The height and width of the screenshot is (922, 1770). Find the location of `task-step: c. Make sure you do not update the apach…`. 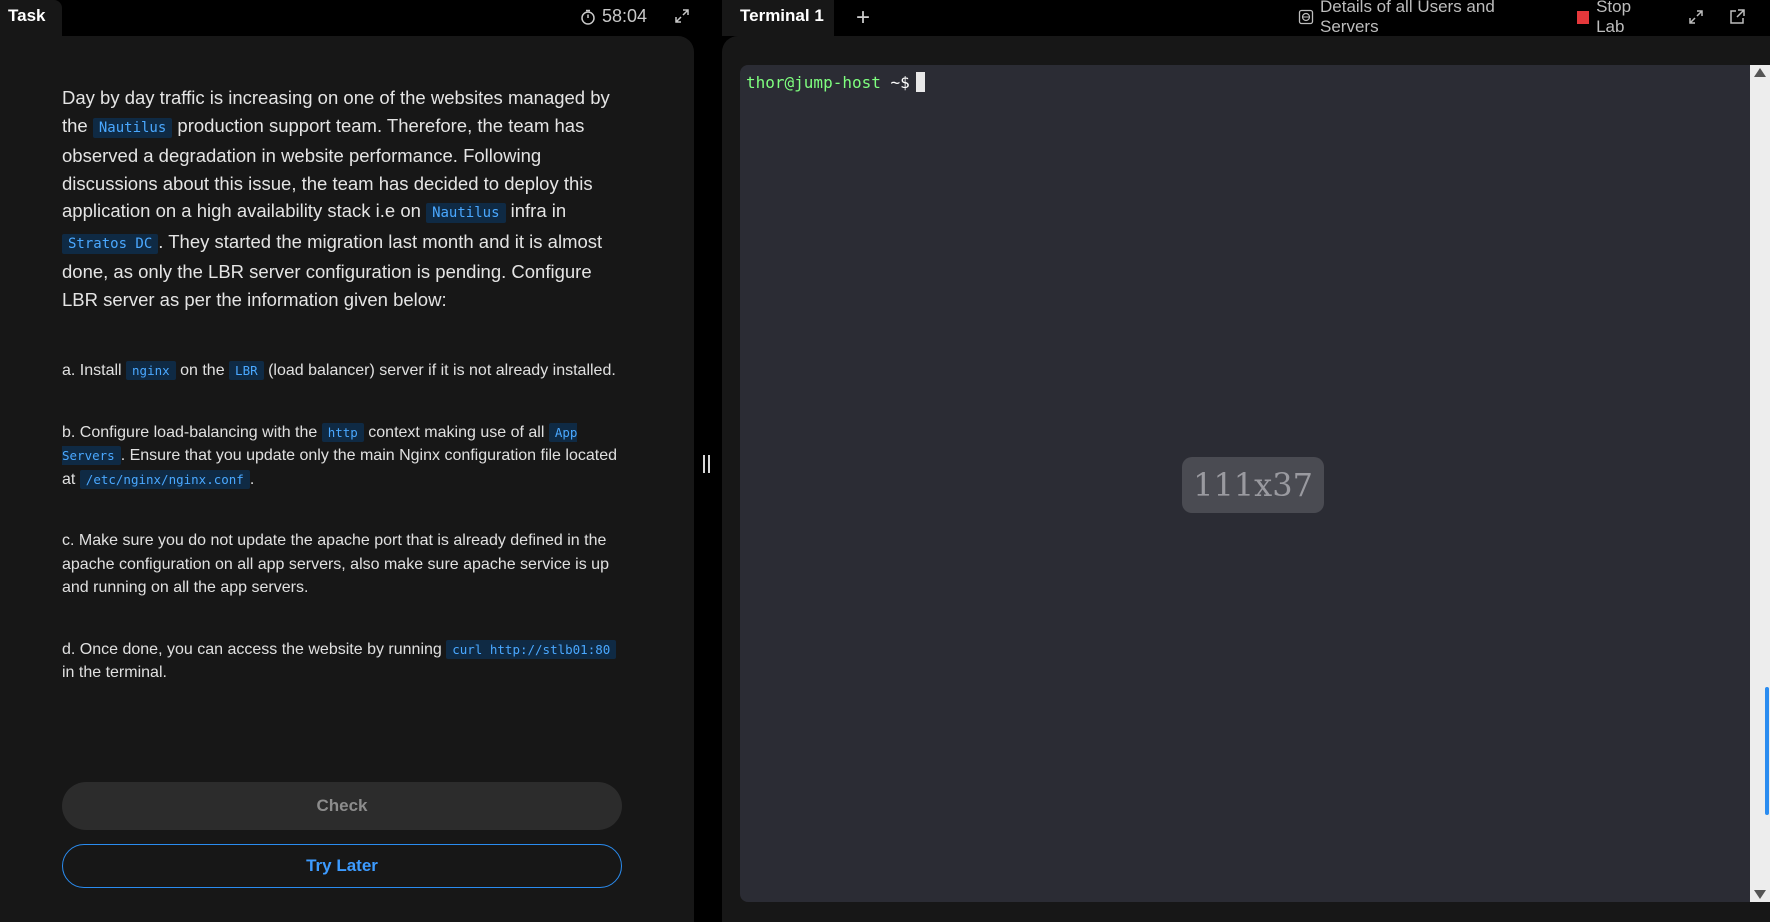

task-step: c. Make sure you do not update the apach… is located at coordinates (335, 564).